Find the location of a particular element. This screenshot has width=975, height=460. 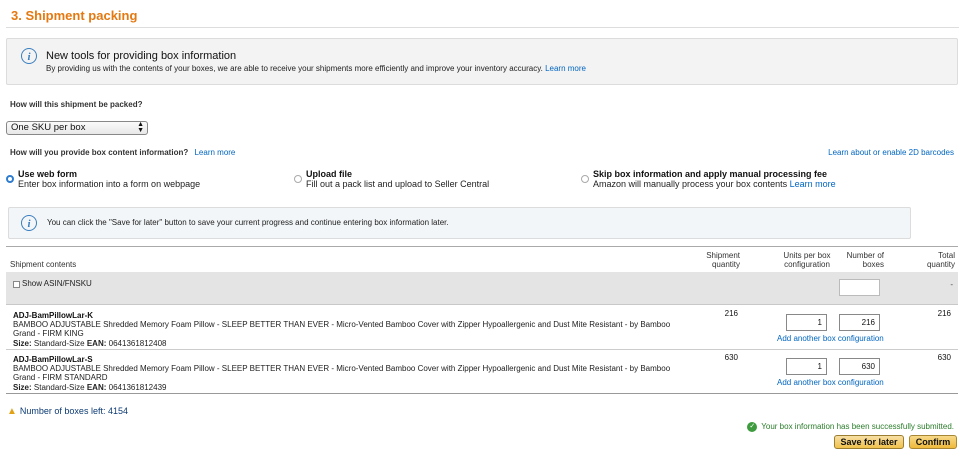

header-number-of-boxes: Number of boxes is located at coordinates (859, 260).